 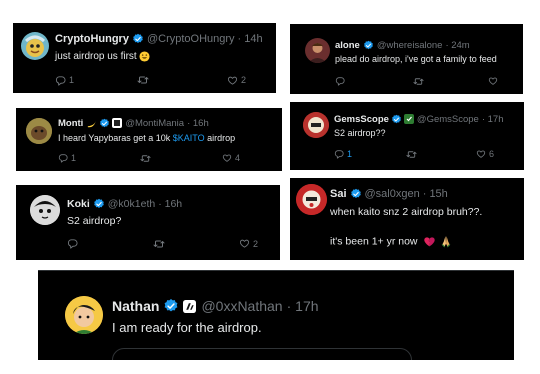 I want to click on tweet-header: Koki @k0k1eth · 16h, so click(x=124, y=203).